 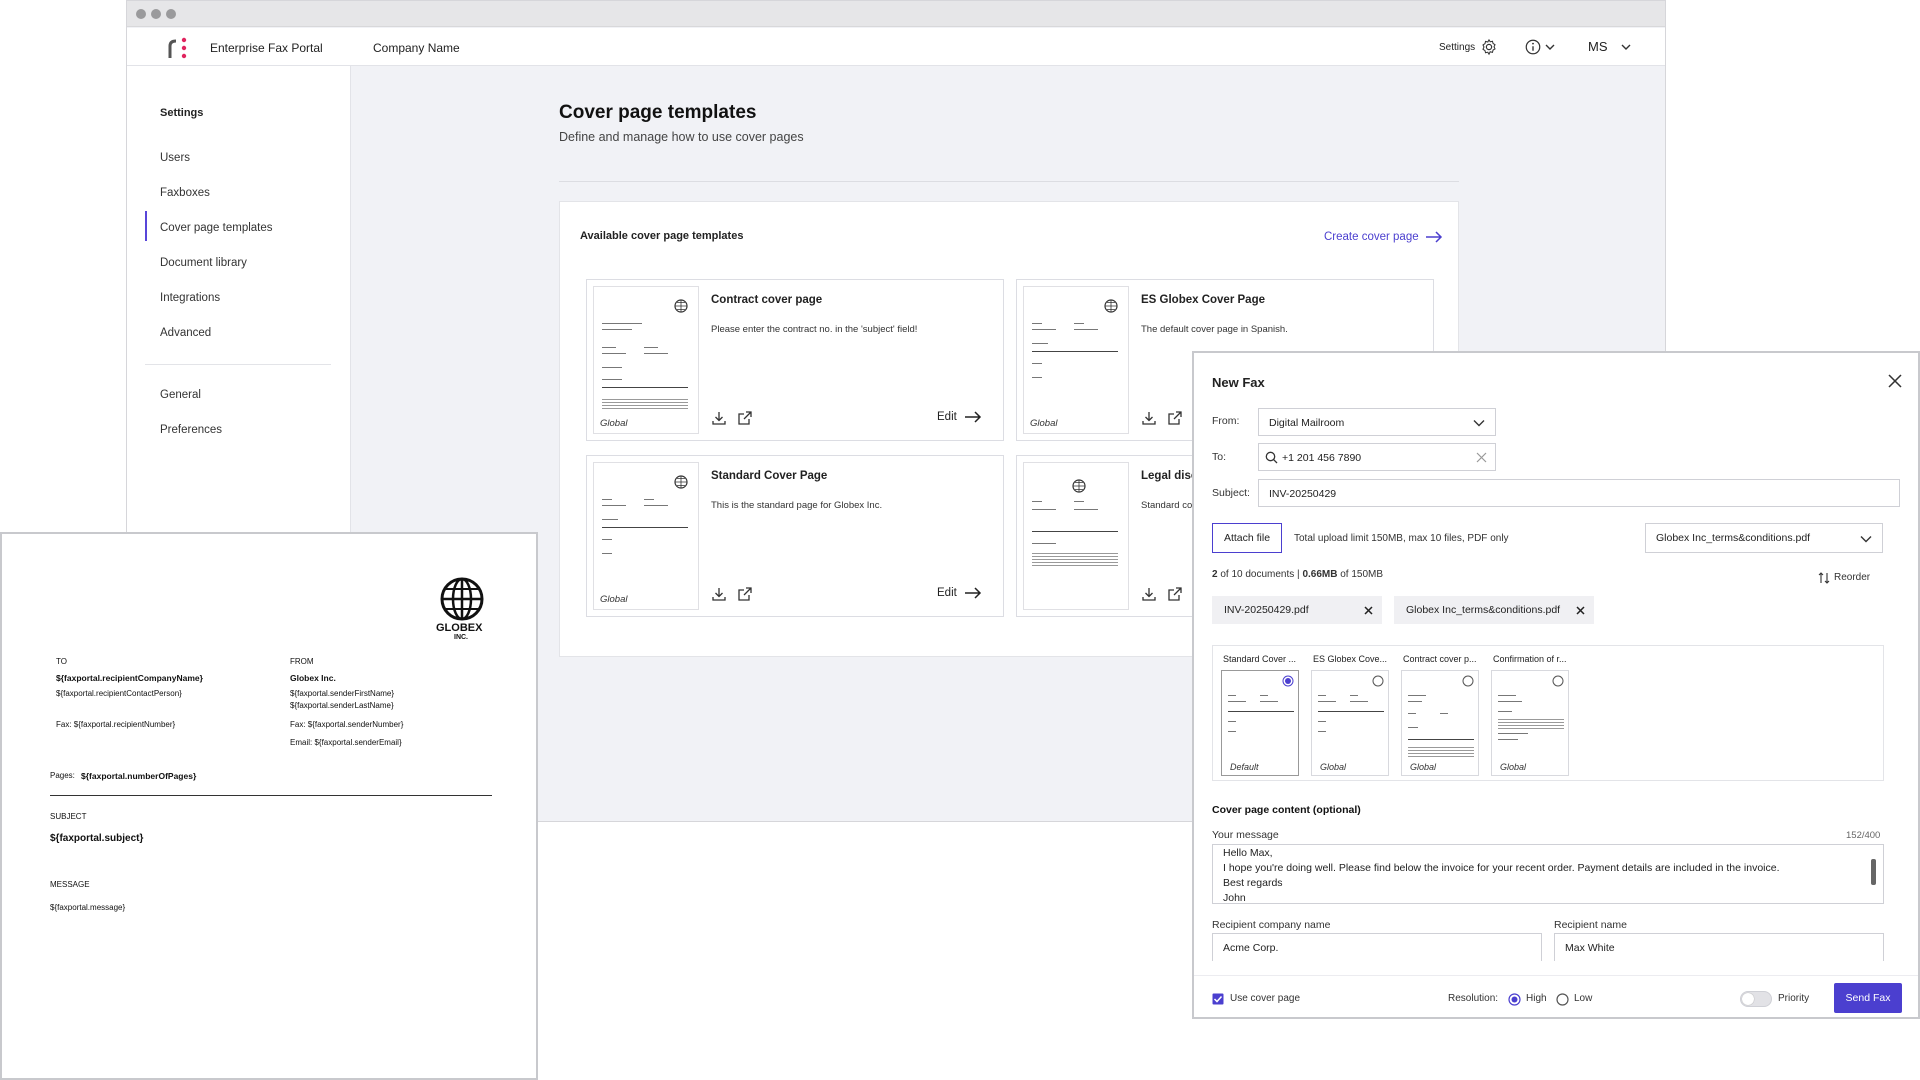 What do you see at coordinates (1852, 577) in the screenshot?
I see `reorder-button: Reorder` at bounding box center [1852, 577].